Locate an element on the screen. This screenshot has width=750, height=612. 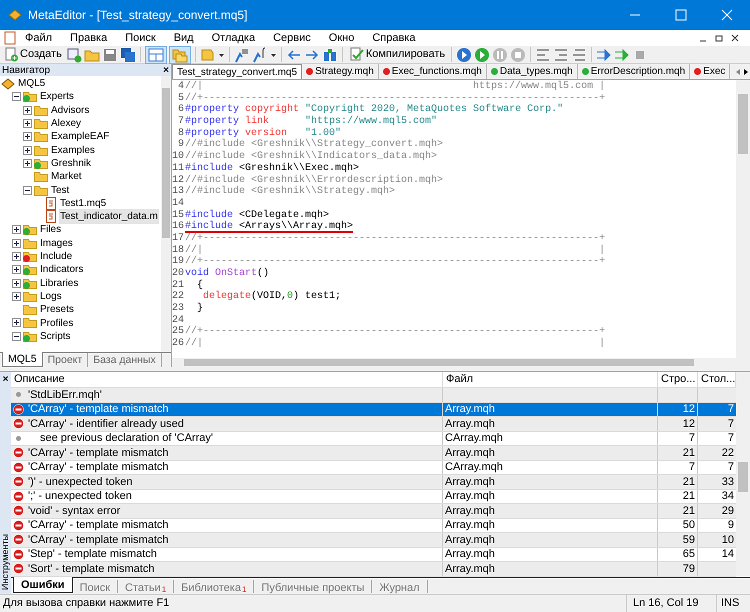
menu-item: Окно is located at coordinates (342, 38).